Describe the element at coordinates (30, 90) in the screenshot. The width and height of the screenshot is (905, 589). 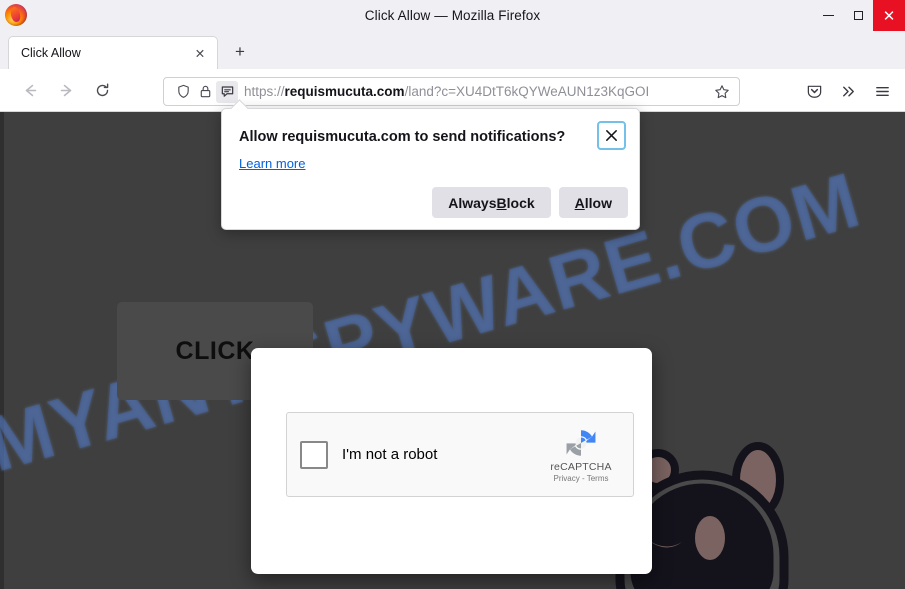
I see `back-arrow-icon` at that location.